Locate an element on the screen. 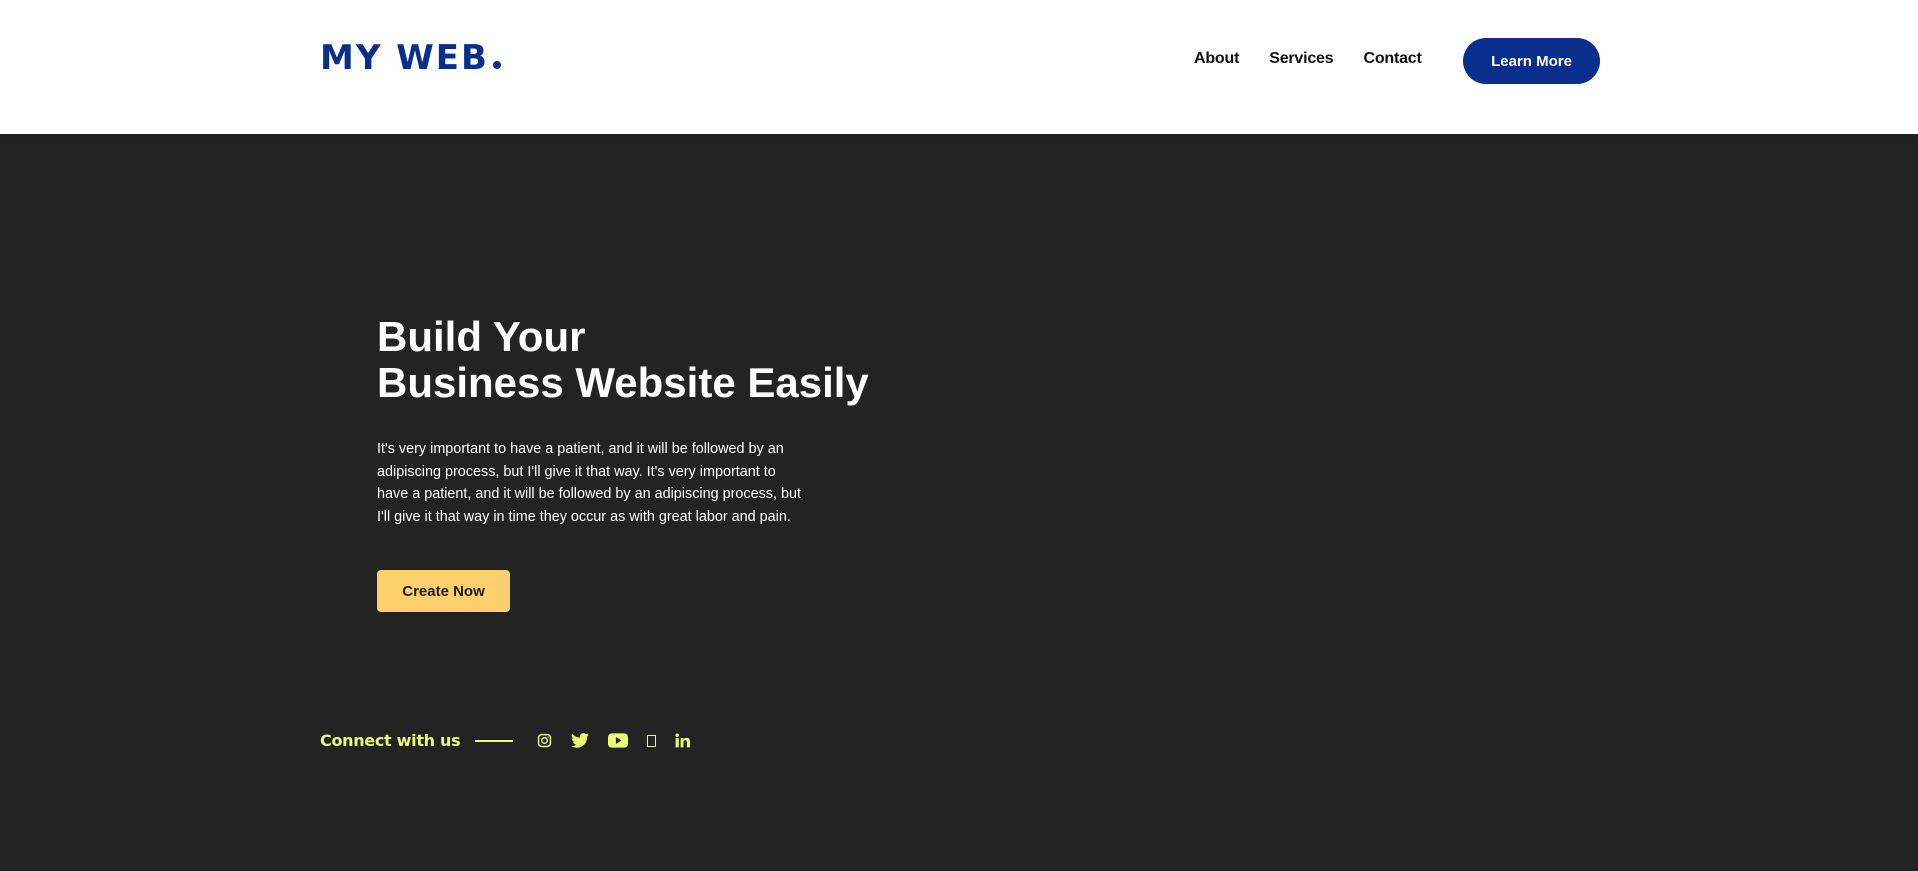 The height and width of the screenshot is (871, 1918). hero-title-line-1: Build Your is located at coordinates (481, 336).